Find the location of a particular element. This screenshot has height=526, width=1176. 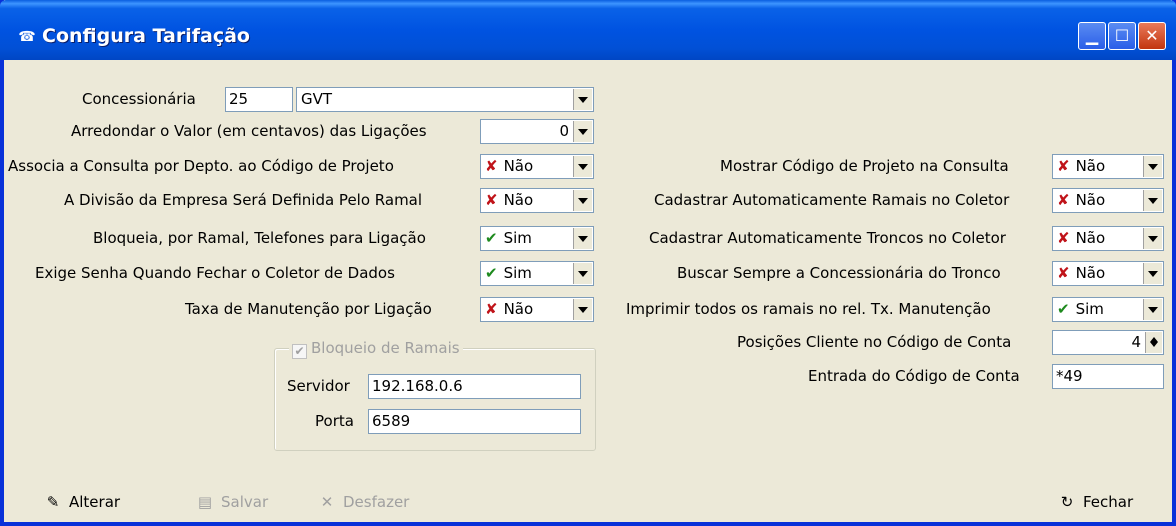

exige-senha-select: ✔ Sim is located at coordinates (537, 273).